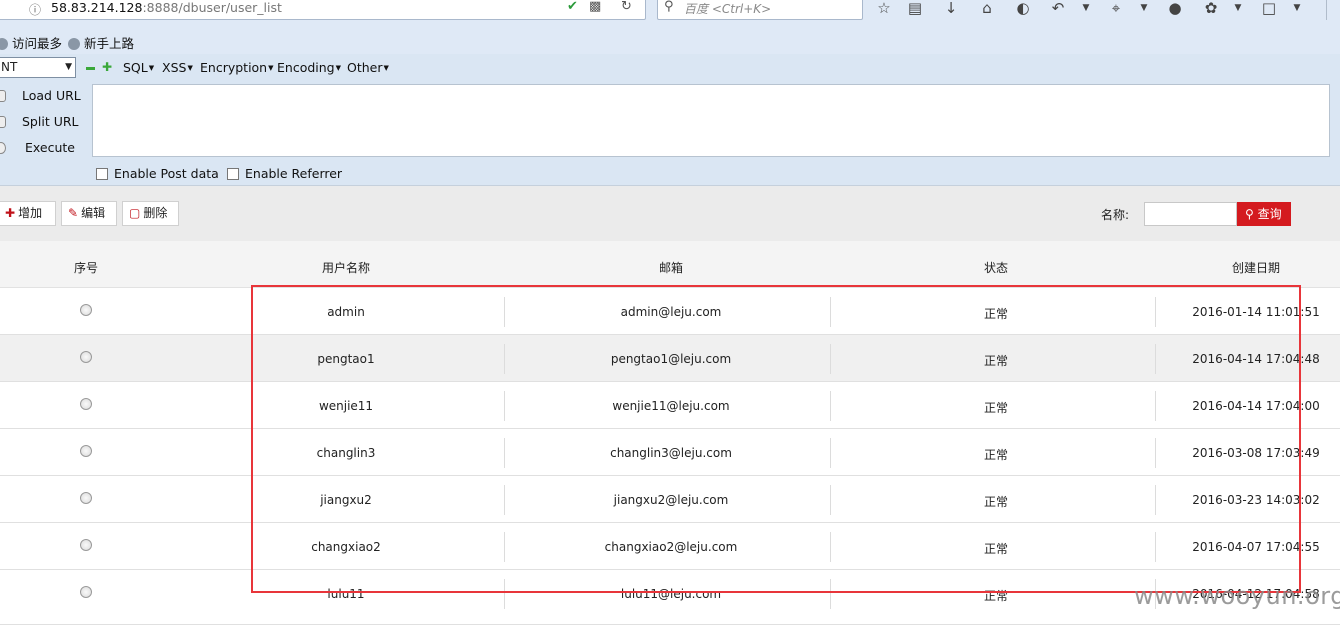 The width and height of the screenshot is (1340, 625). I want to click on qr-code-icon: ▩, so click(595, 7).